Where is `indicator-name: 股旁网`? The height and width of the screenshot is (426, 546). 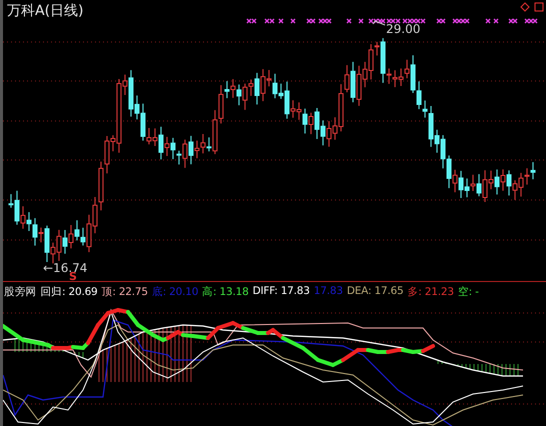
indicator-name: 股旁网 is located at coordinates (20, 292).